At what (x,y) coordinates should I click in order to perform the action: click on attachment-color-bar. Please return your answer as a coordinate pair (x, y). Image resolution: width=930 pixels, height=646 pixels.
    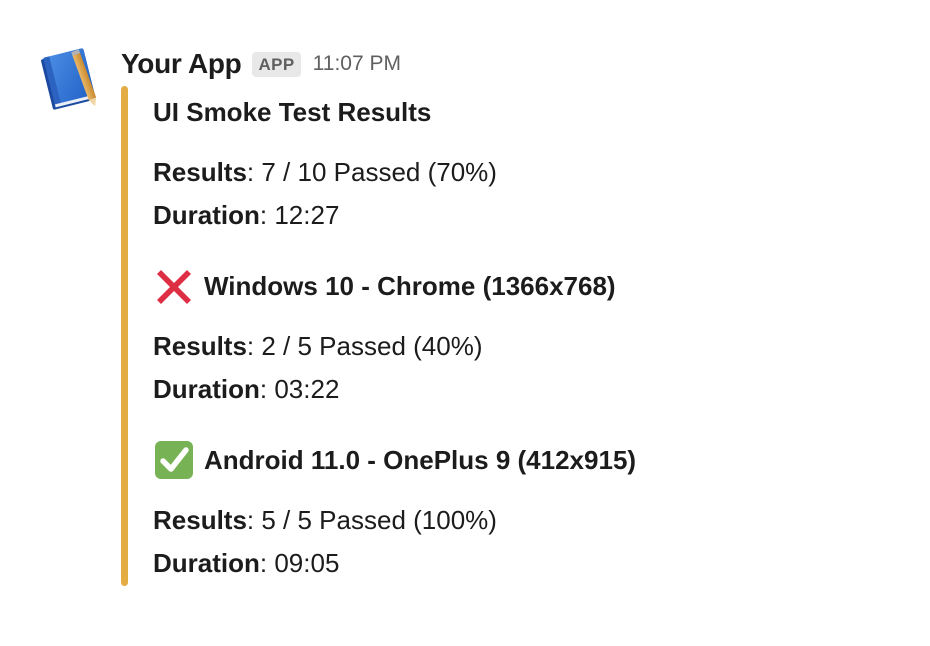
    Looking at the image, I should click on (124, 336).